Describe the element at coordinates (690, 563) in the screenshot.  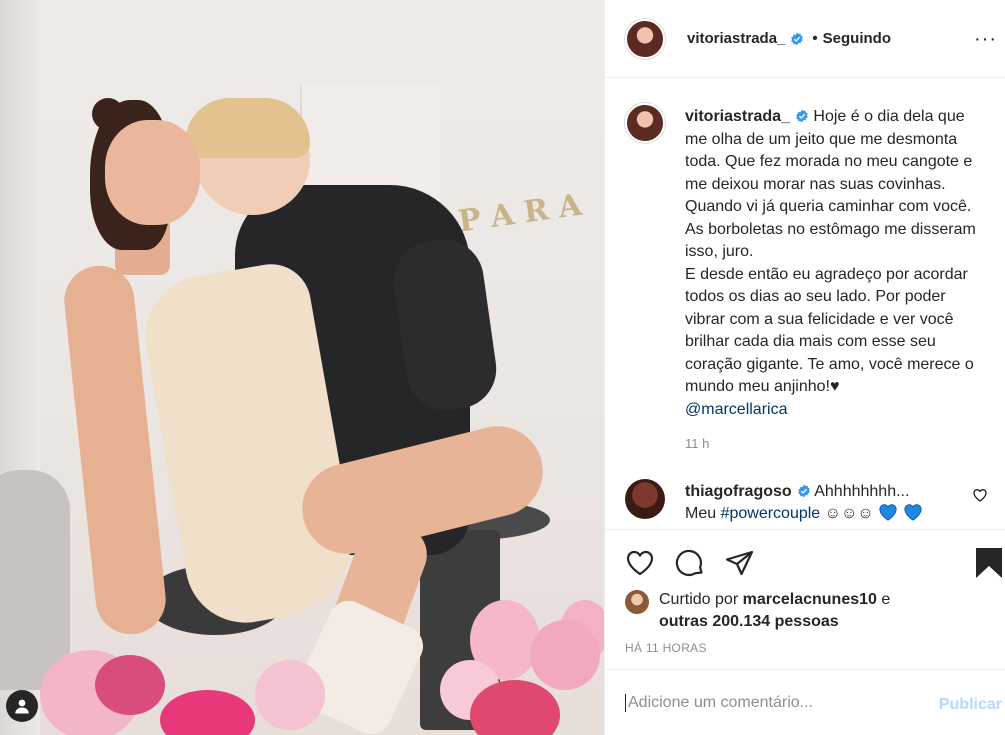
I see `comment-icon` at that location.